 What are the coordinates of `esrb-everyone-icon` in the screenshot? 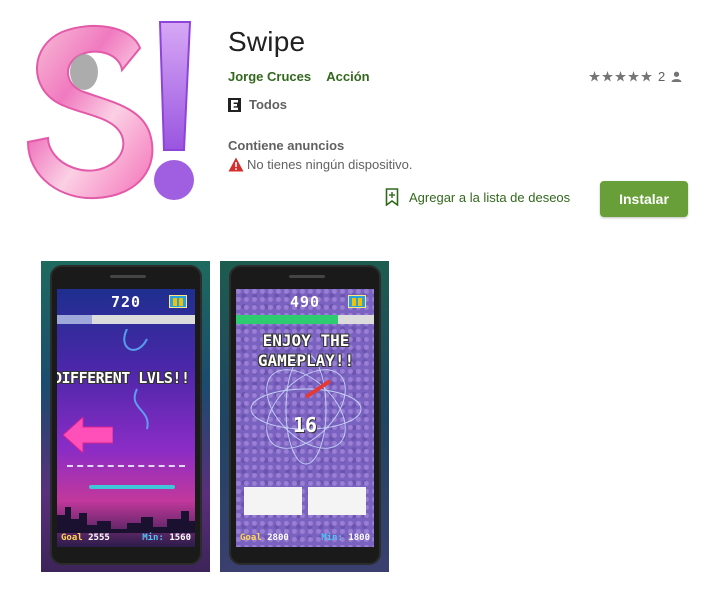 It's located at (234, 104).